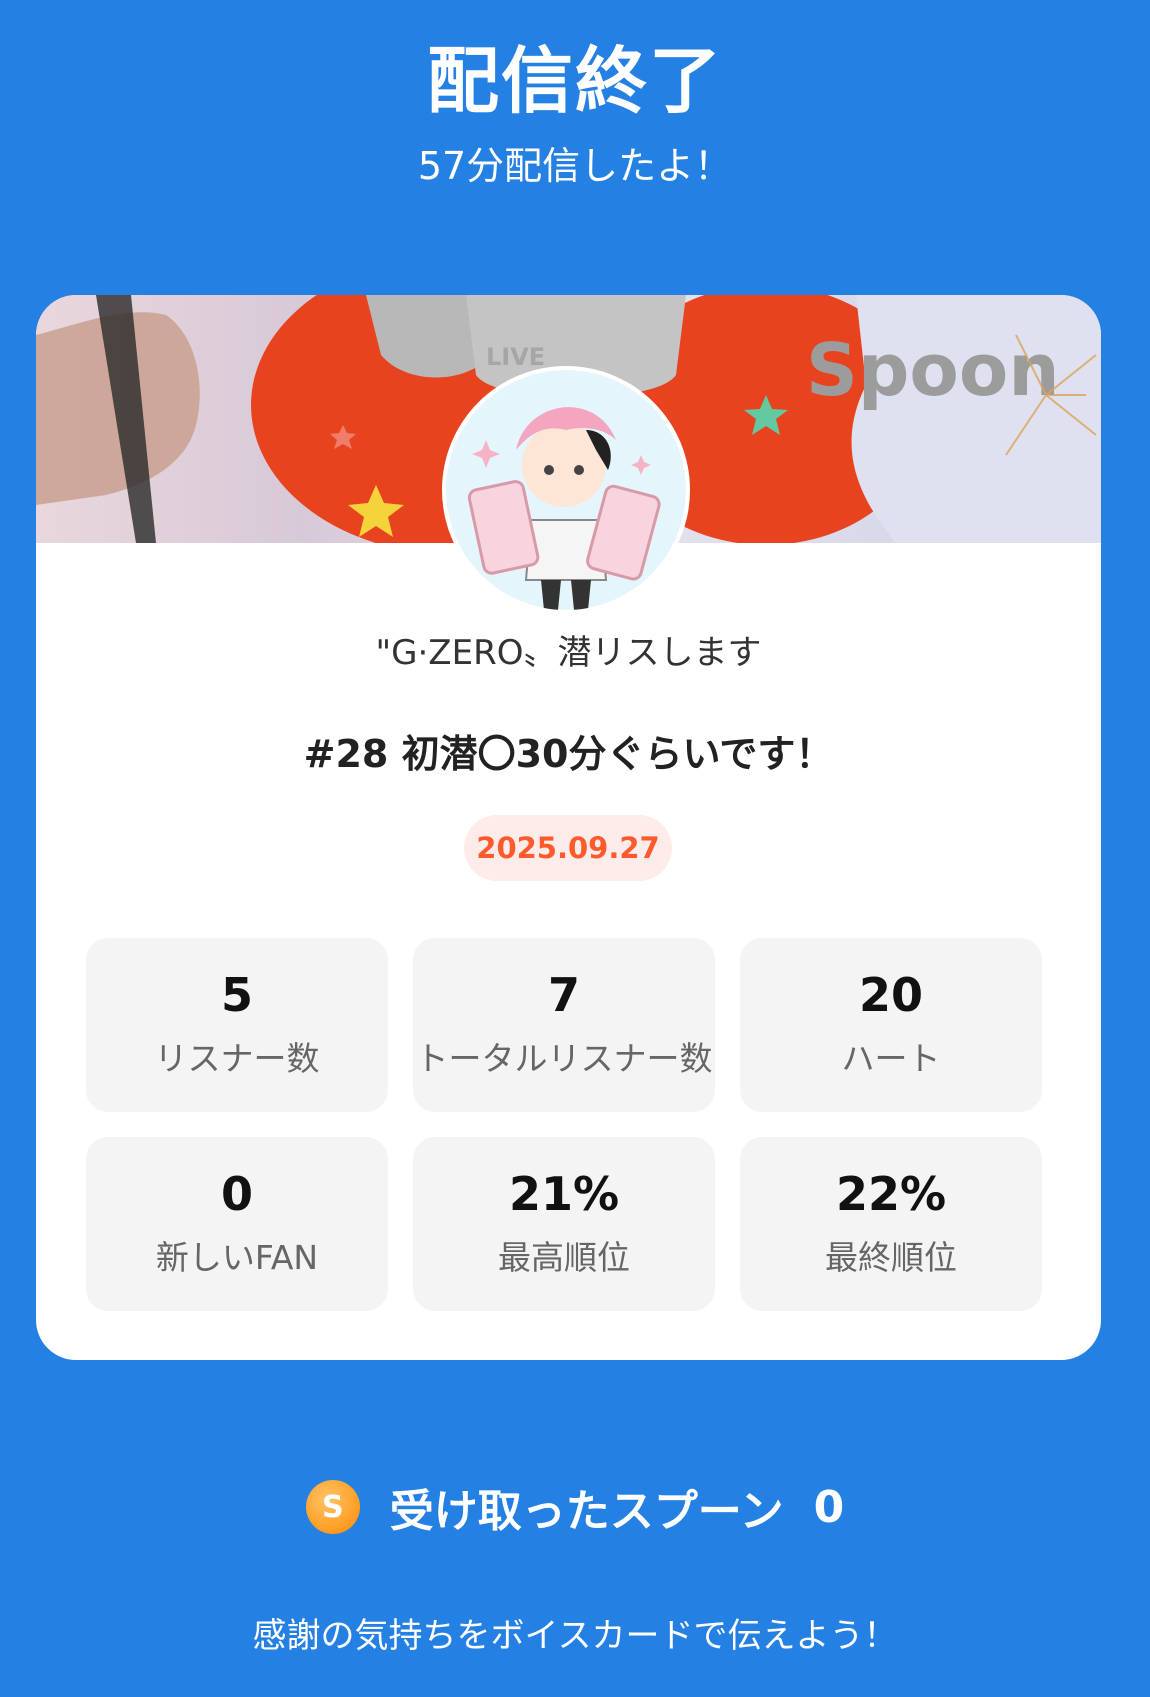 This screenshot has width=1150, height=1697. Describe the element at coordinates (236, 994) in the screenshot. I see `stat-value: 5` at that location.